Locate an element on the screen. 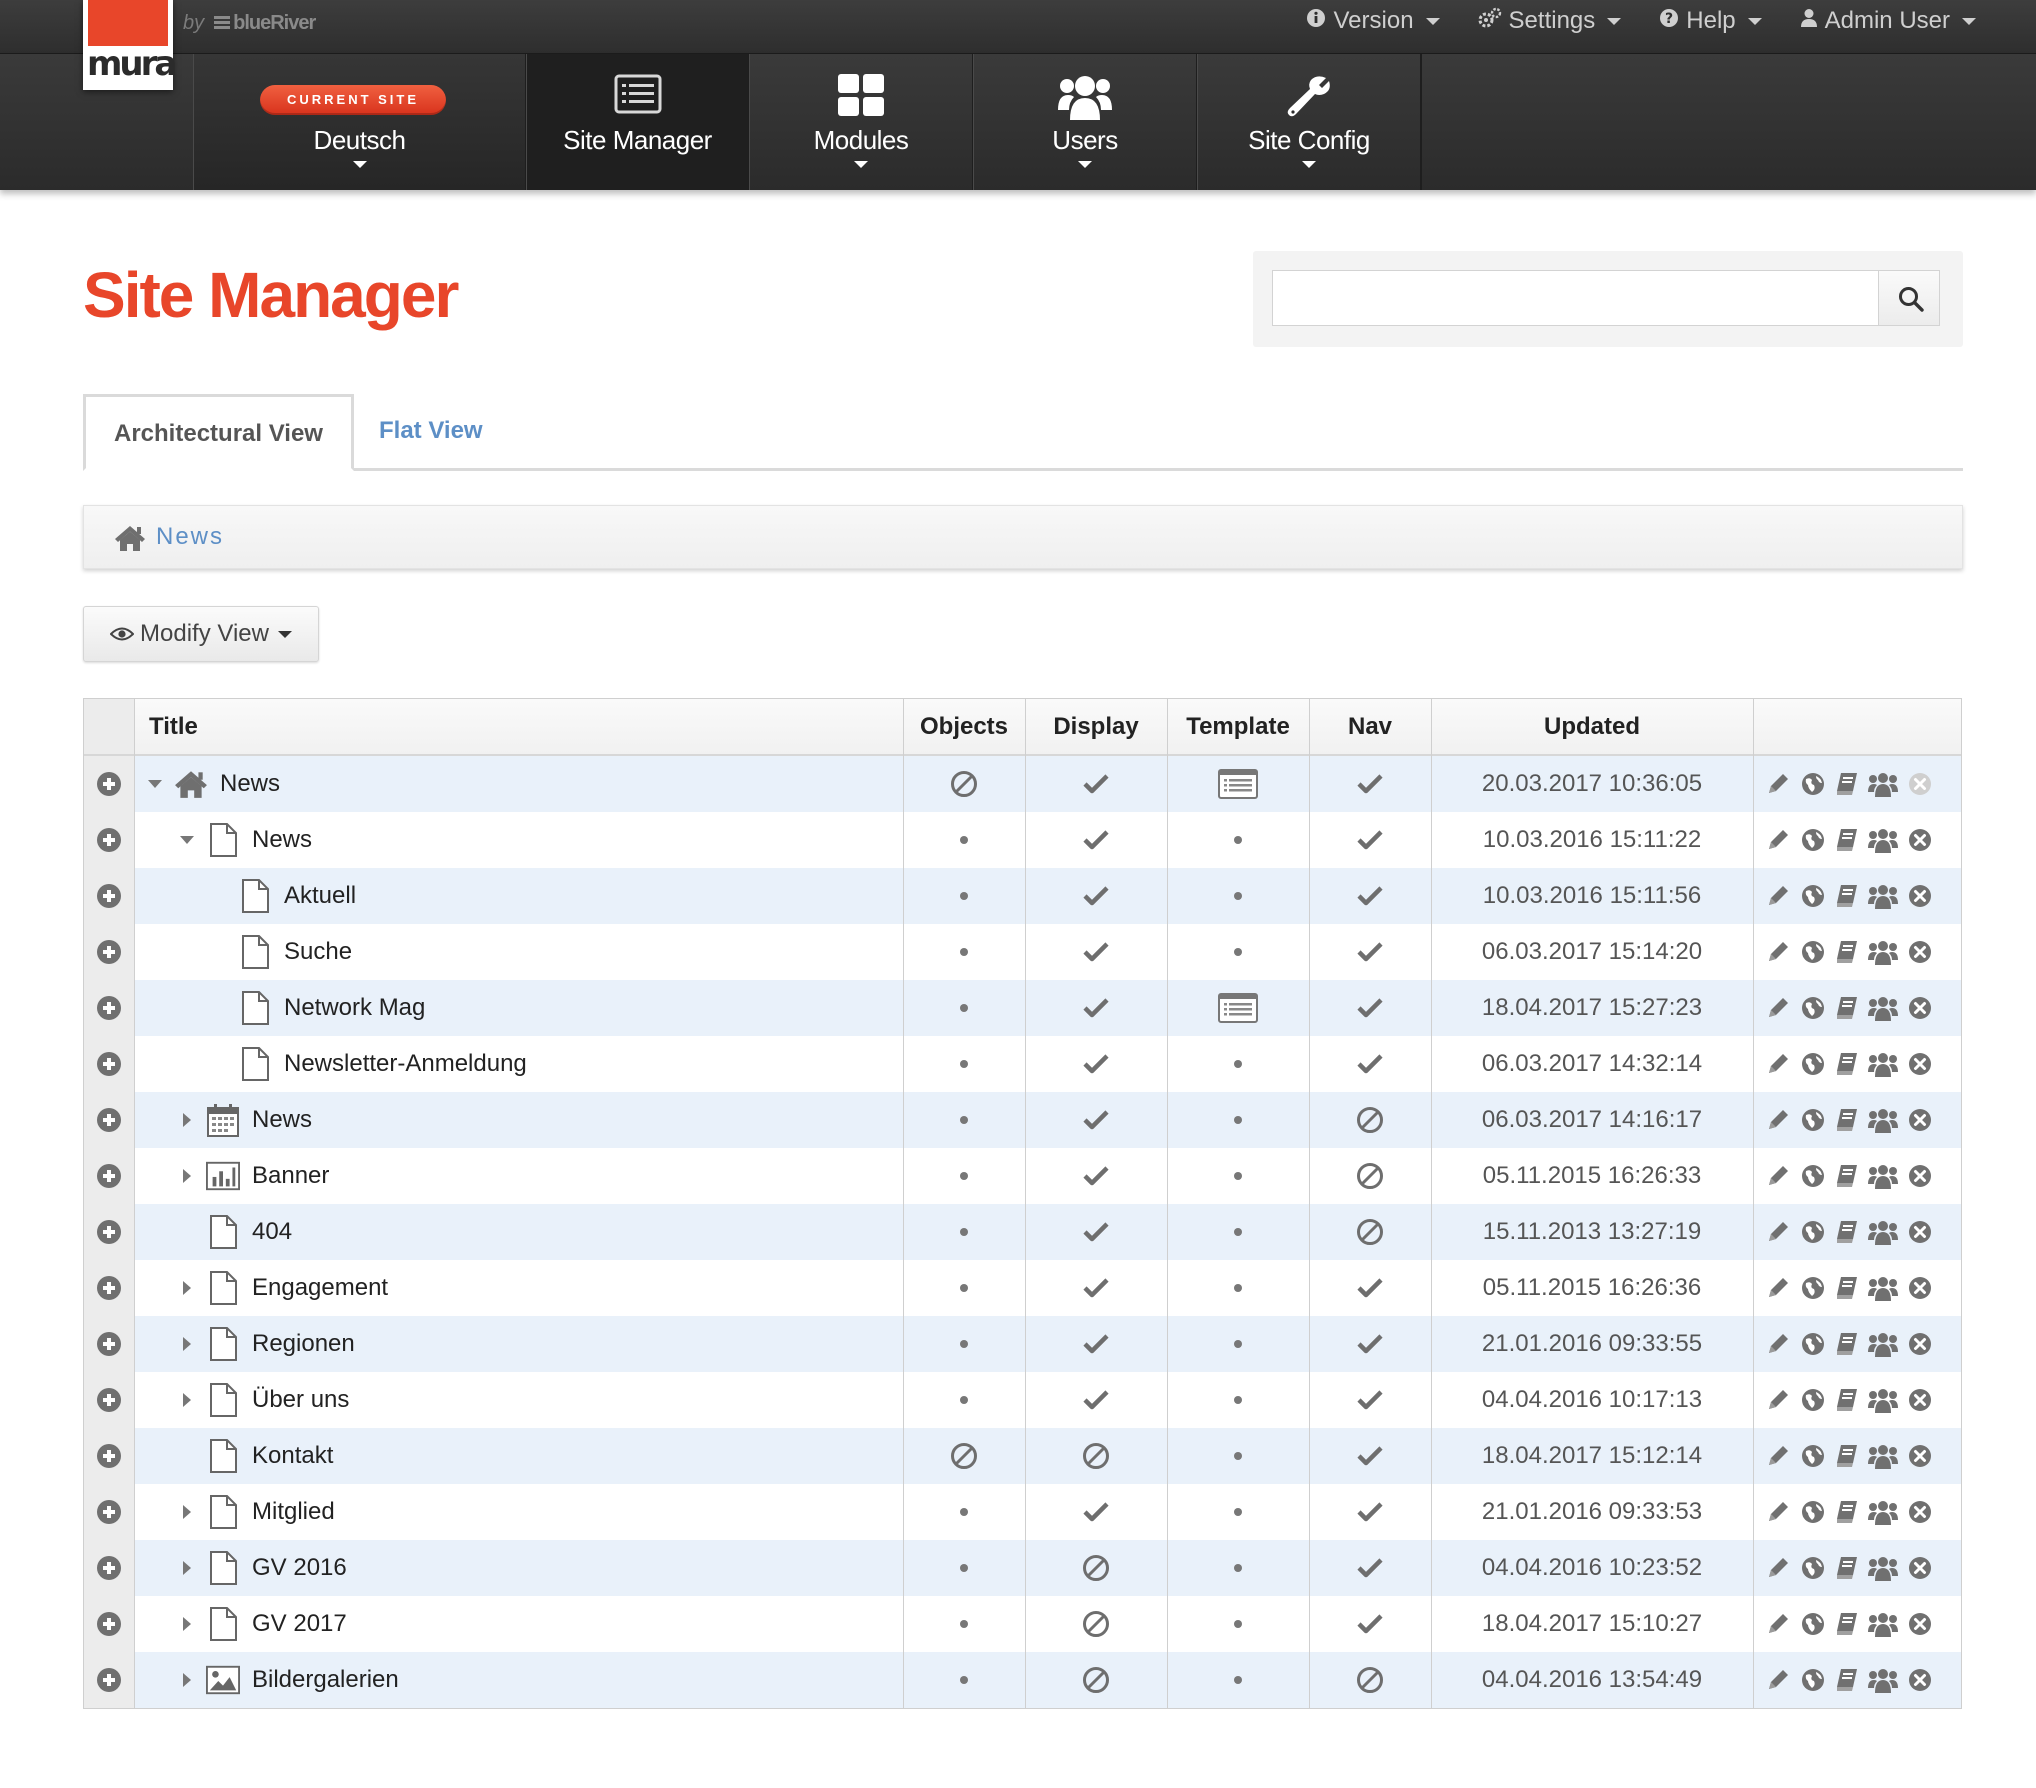  template-icon is located at coordinates (1238, 784).